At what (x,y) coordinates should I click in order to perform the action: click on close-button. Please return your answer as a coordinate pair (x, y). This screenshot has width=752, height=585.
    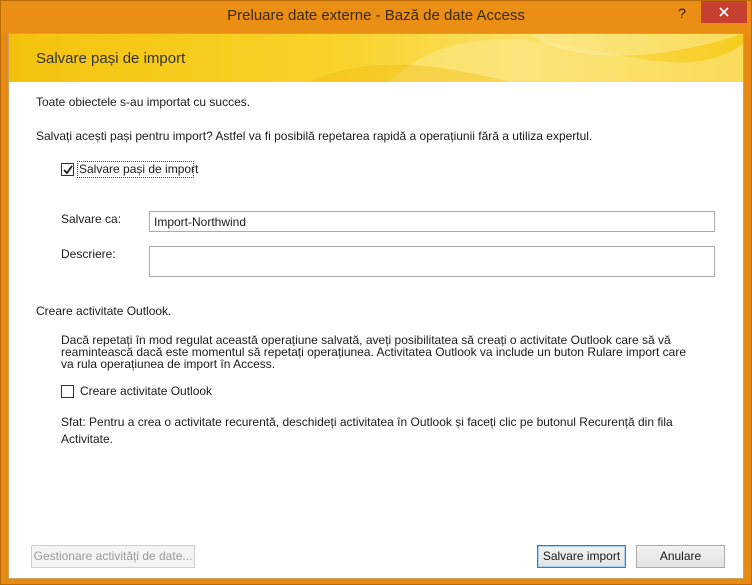
    Looking at the image, I should click on (724, 12).